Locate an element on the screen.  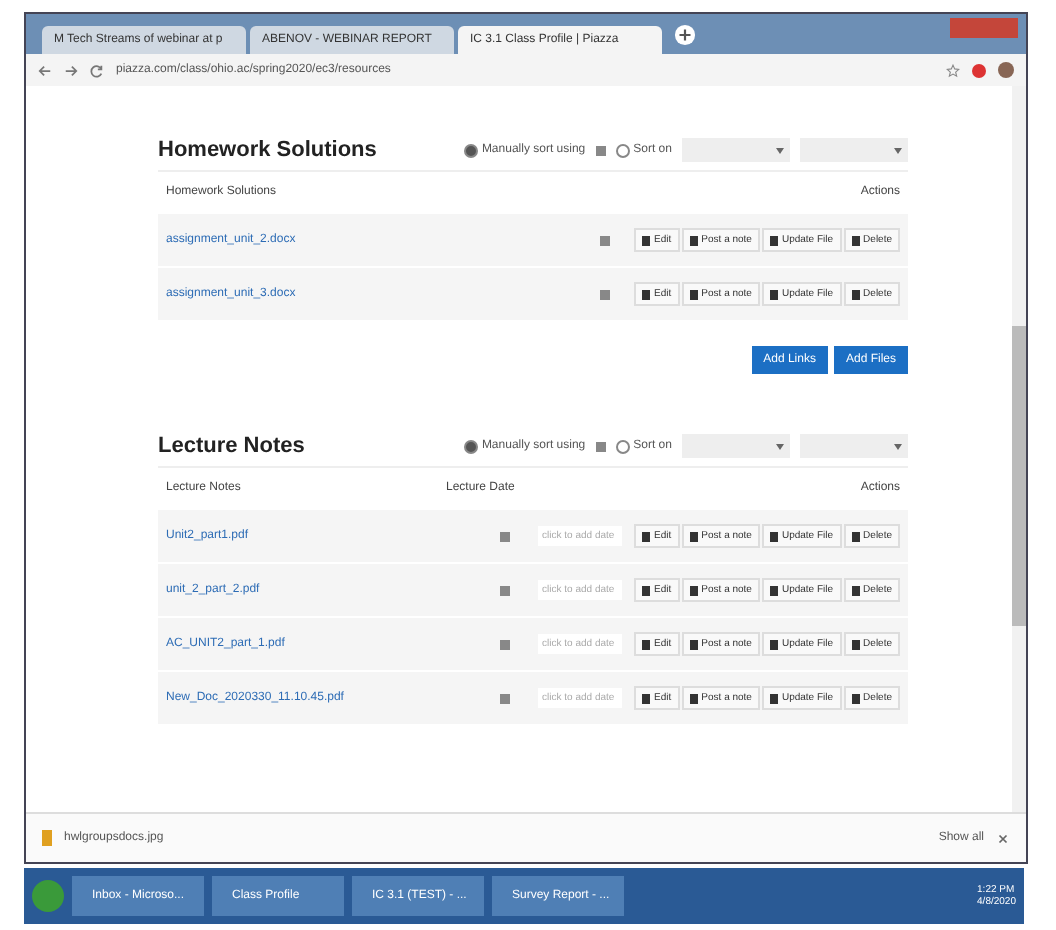
forward-icon is located at coordinates (71, 70).